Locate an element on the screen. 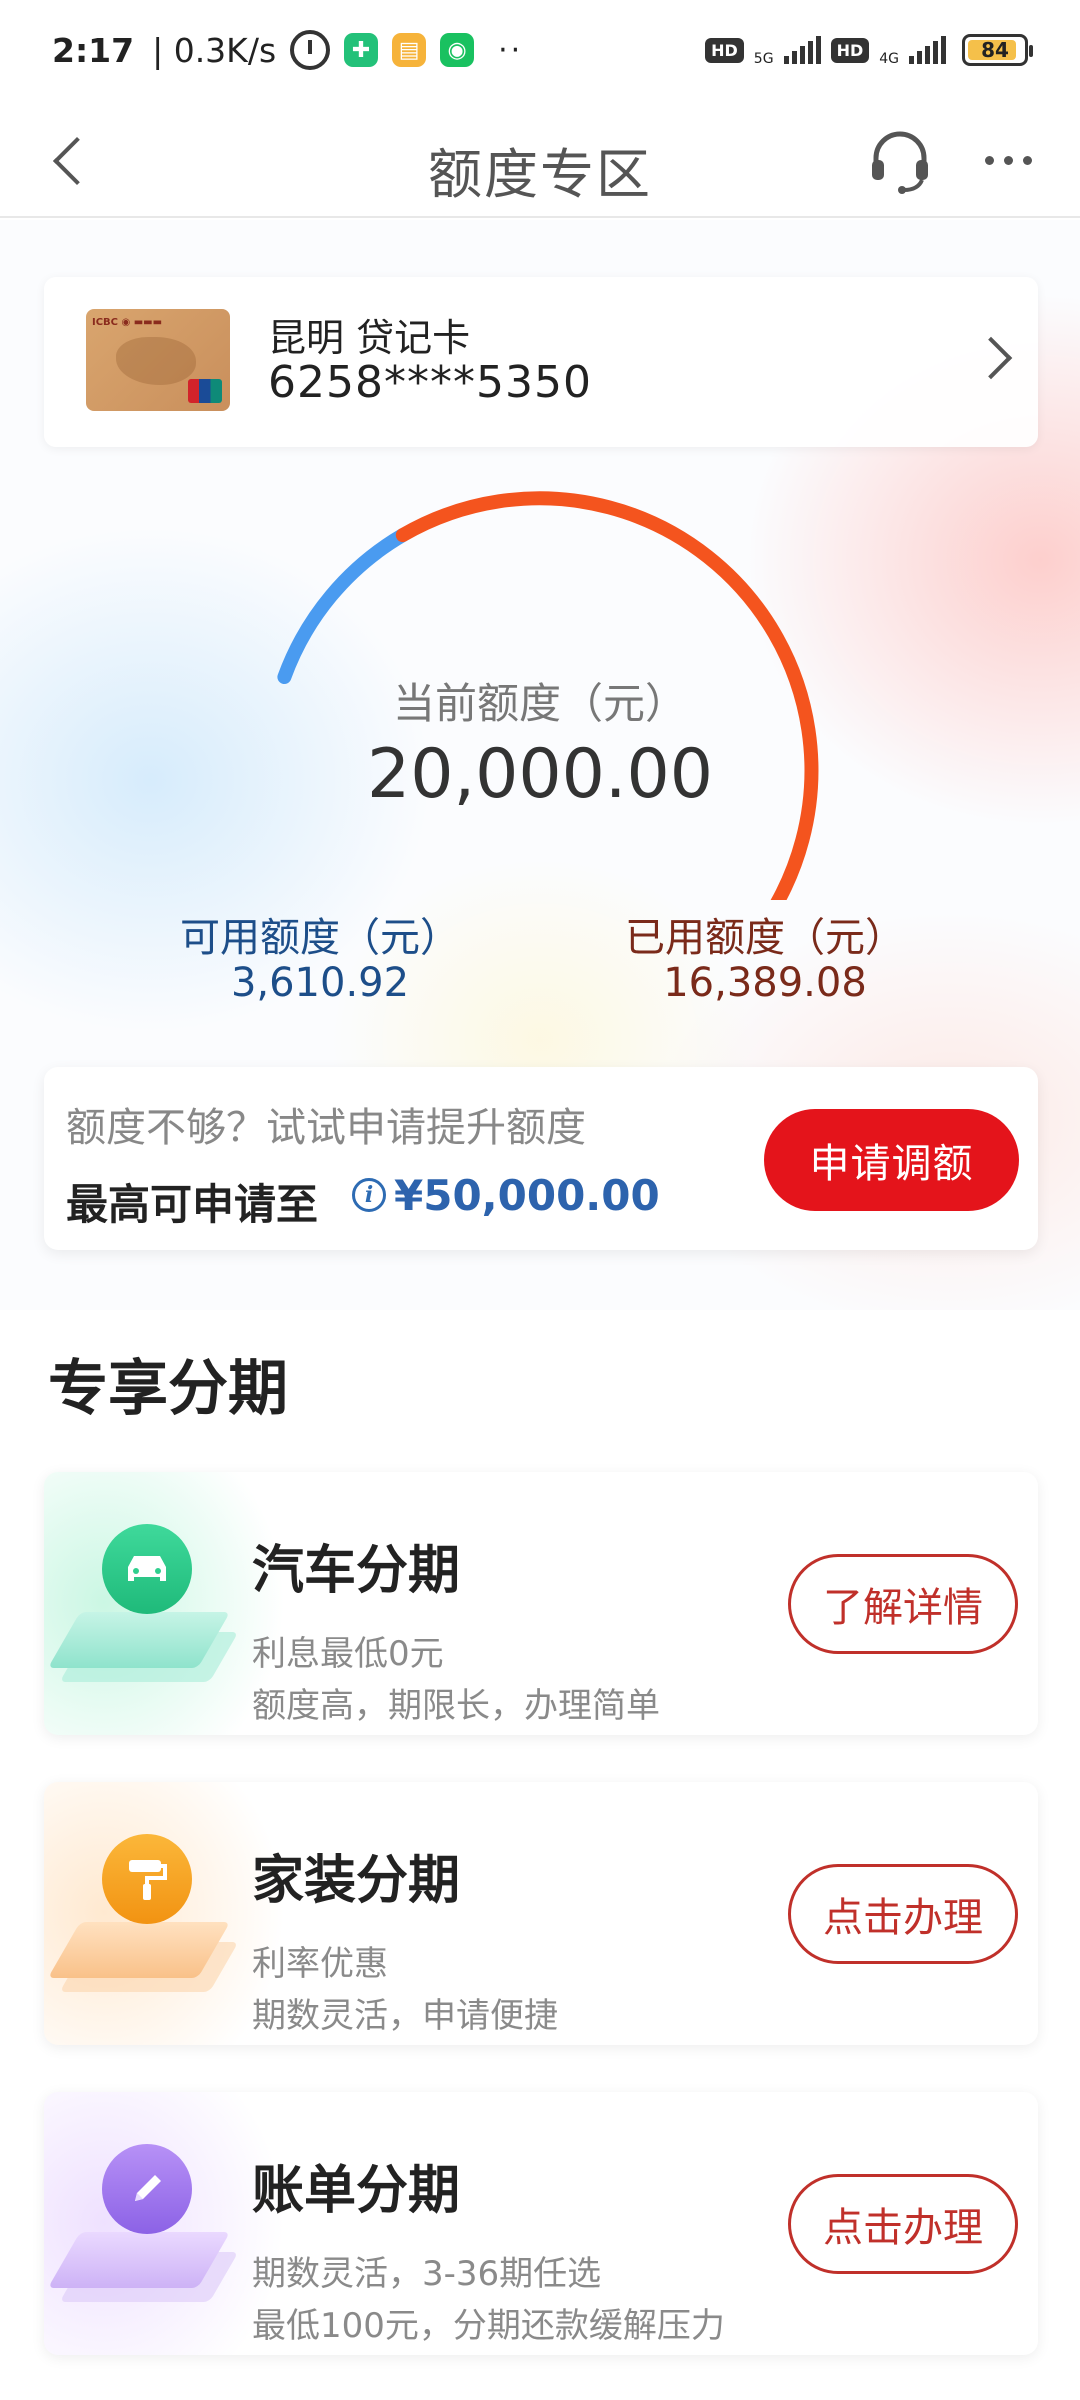 The image size is (1080, 2400). info-icon: i is located at coordinates (369, 1195).